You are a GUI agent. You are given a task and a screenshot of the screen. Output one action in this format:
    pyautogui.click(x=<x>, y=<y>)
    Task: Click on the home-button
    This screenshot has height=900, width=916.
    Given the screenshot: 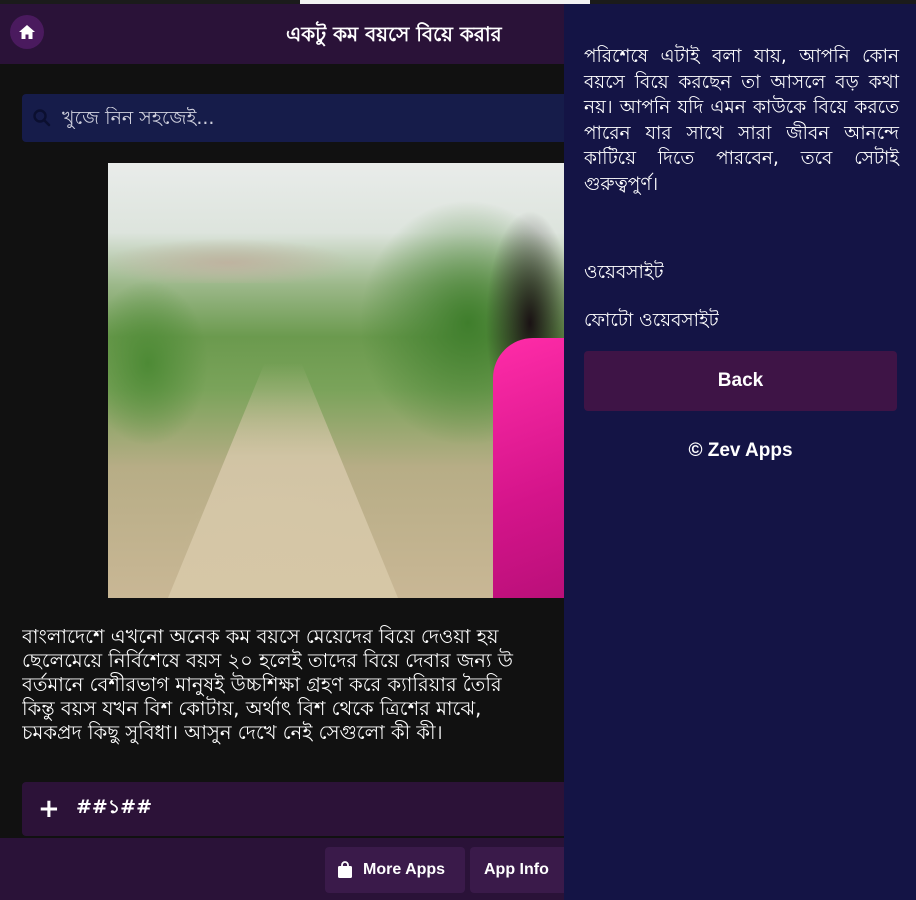 What is the action you would take?
    pyautogui.click(x=27, y=32)
    